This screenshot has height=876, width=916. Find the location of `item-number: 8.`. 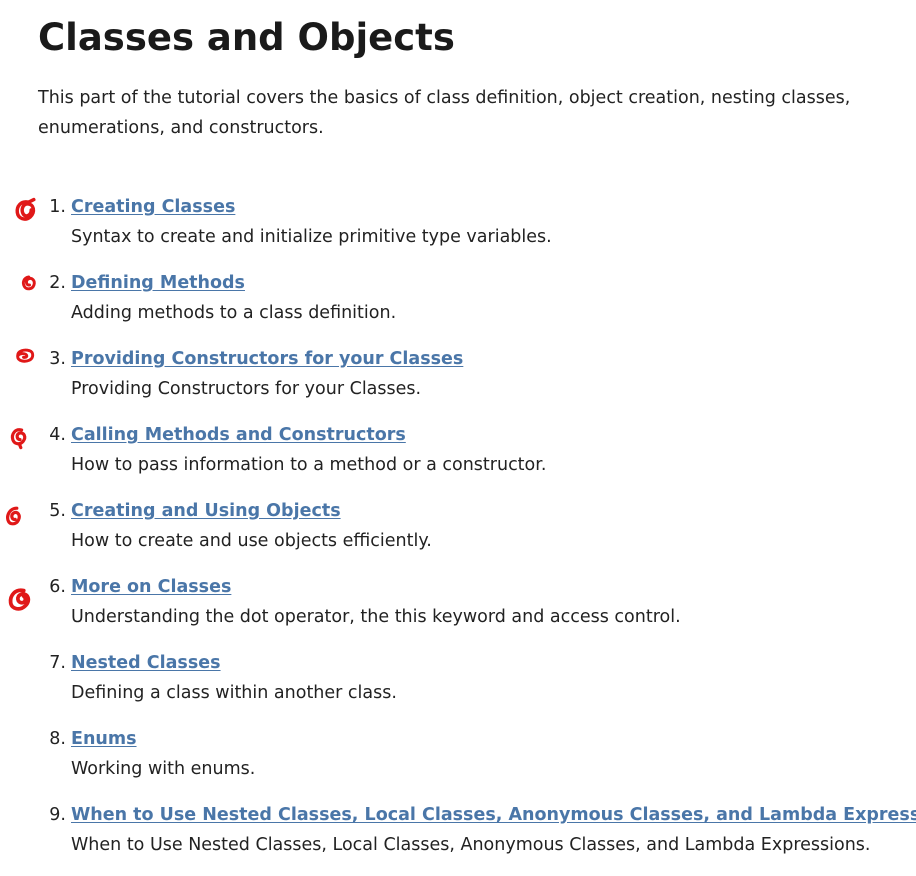

item-number: 8. is located at coordinates (57, 739).